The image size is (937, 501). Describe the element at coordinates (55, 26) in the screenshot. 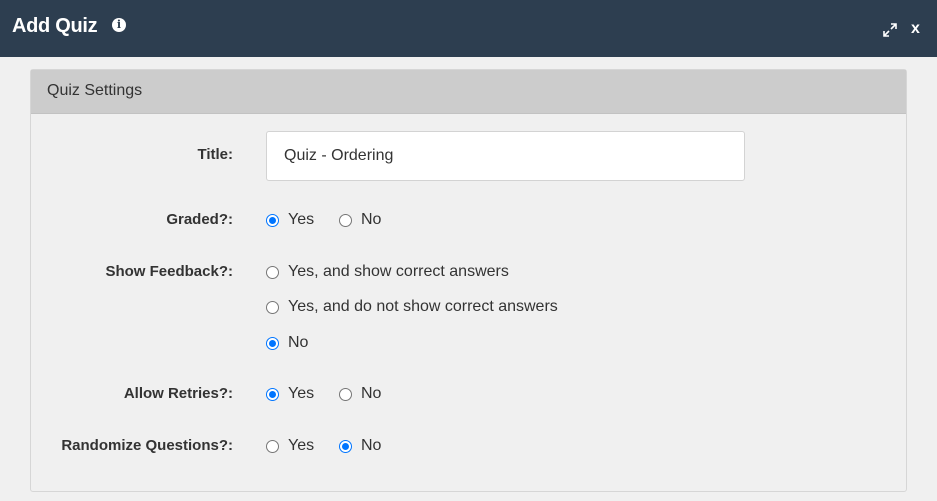

I see `window-title: Add Quiz` at that location.